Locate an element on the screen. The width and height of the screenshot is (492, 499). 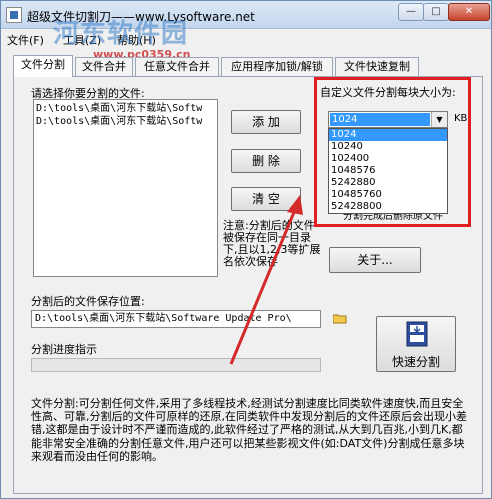
block-size-select: 1024 ▼ is located at coordinates (388, 119).